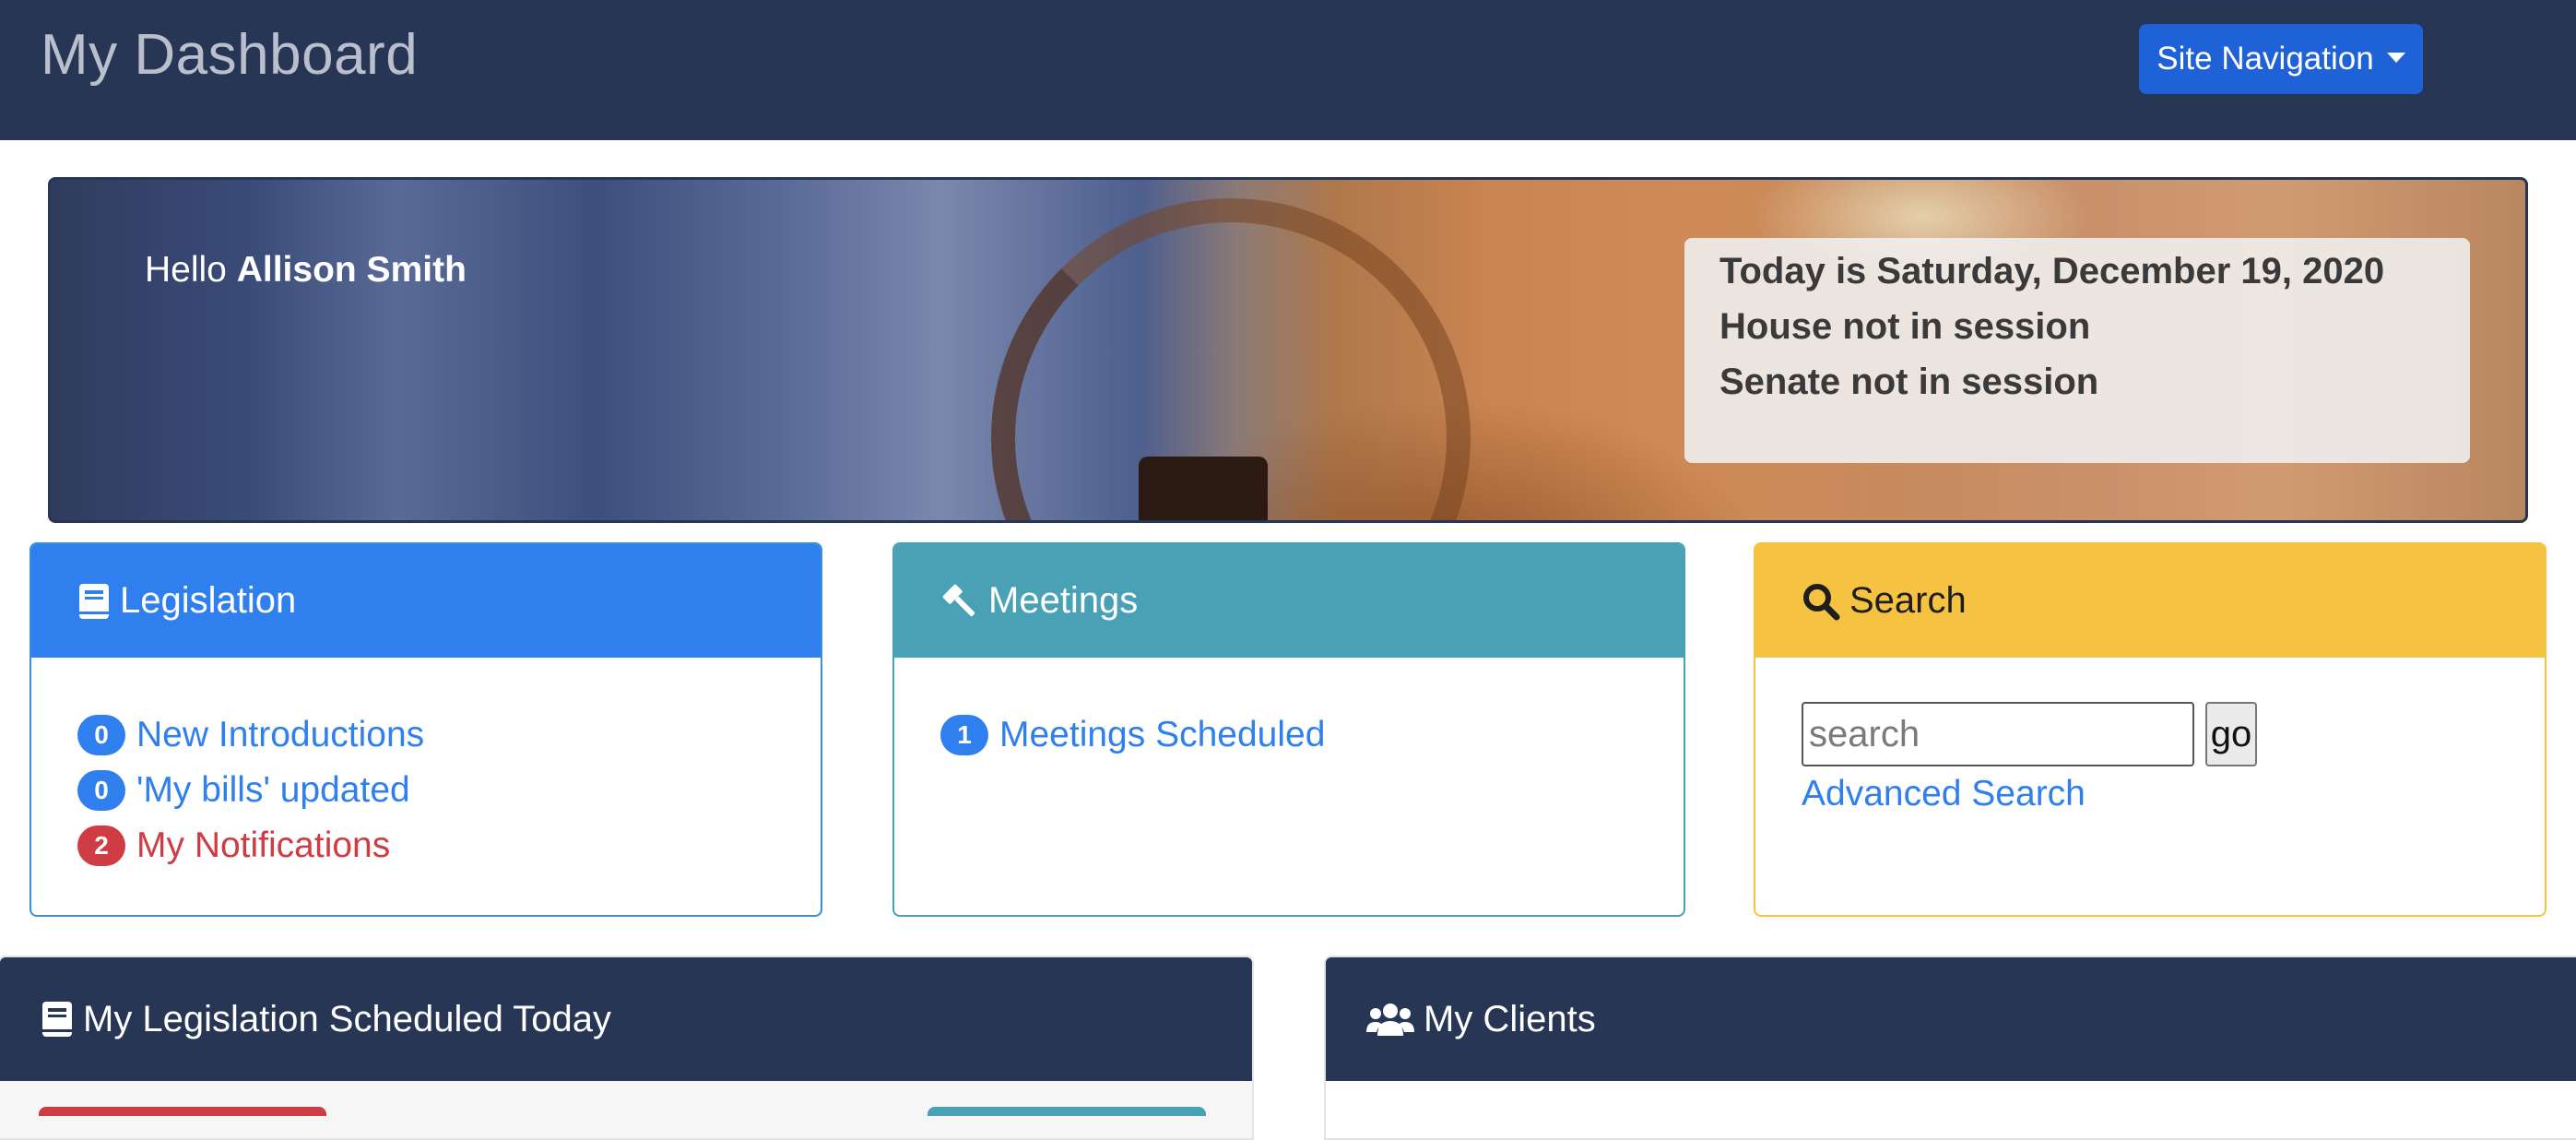  What do you see at coordinates (1510, 1018) in the screenshot?
I see `clients-title: My Clients` at bounding box center [1510, 1018].